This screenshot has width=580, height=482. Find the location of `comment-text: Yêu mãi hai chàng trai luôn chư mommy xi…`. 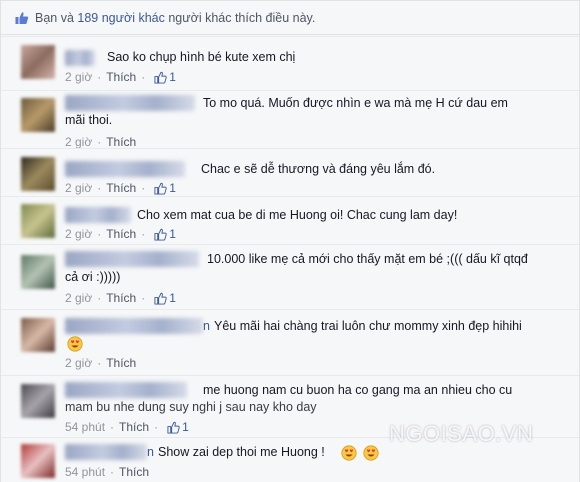

comment-text: Yêu mãi hai chàng trai luôn chư mommy xi… is located at coordinates (368, 326).